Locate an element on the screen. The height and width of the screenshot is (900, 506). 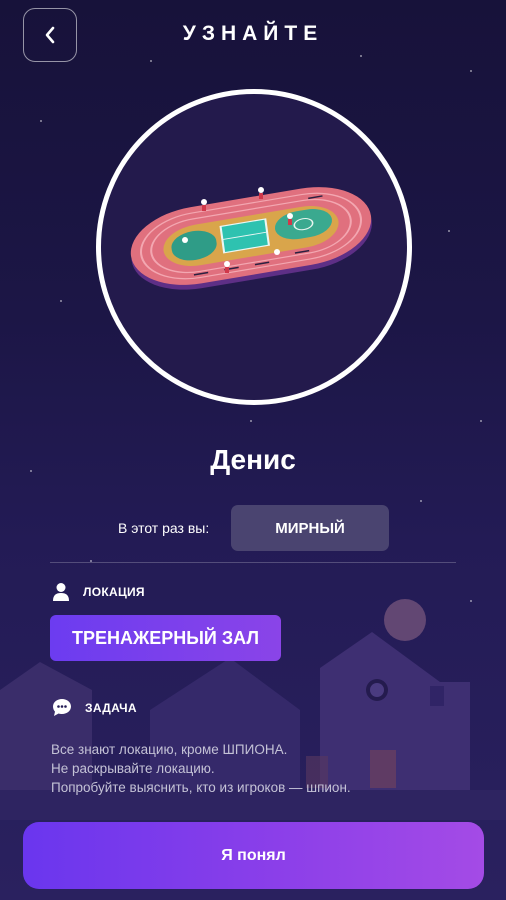
task-line: Все знают локацию, кроме ШПИОНА. is located at coordinates (169, 749).